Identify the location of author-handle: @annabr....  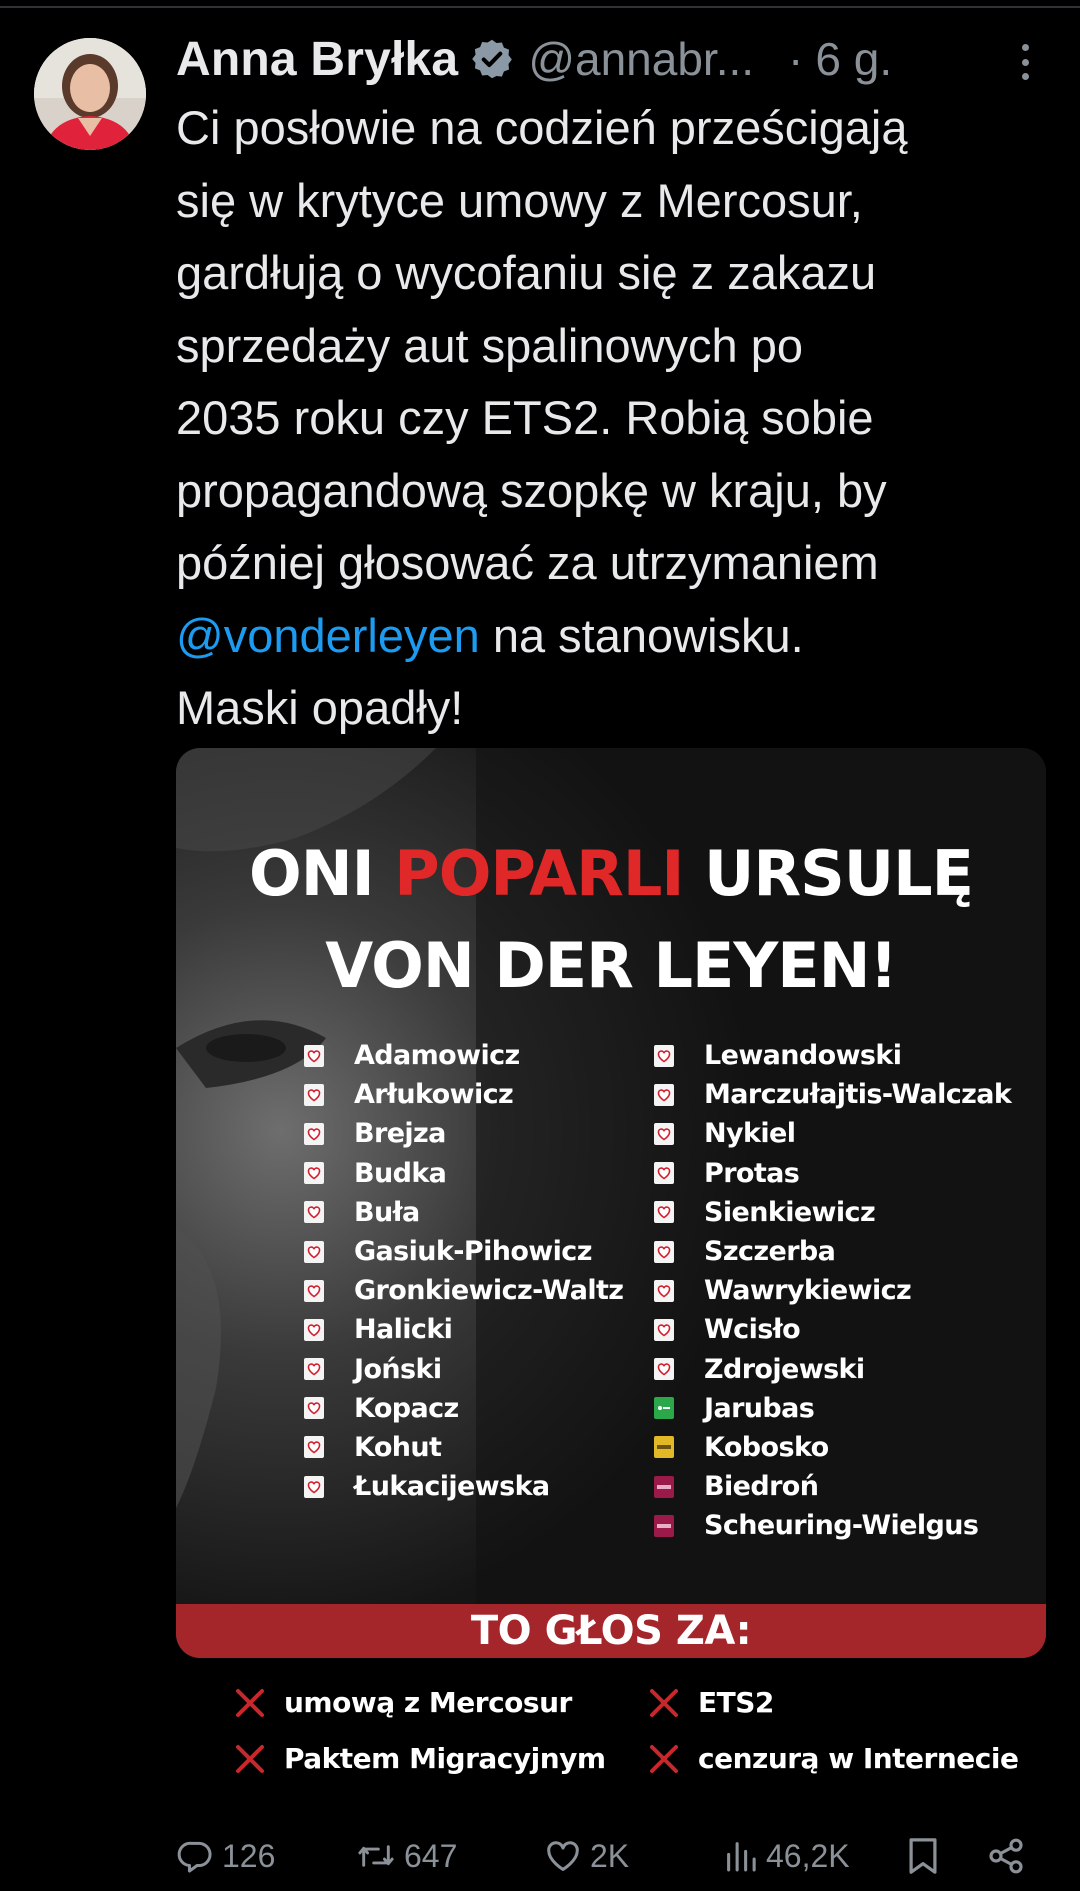
(641, 59).